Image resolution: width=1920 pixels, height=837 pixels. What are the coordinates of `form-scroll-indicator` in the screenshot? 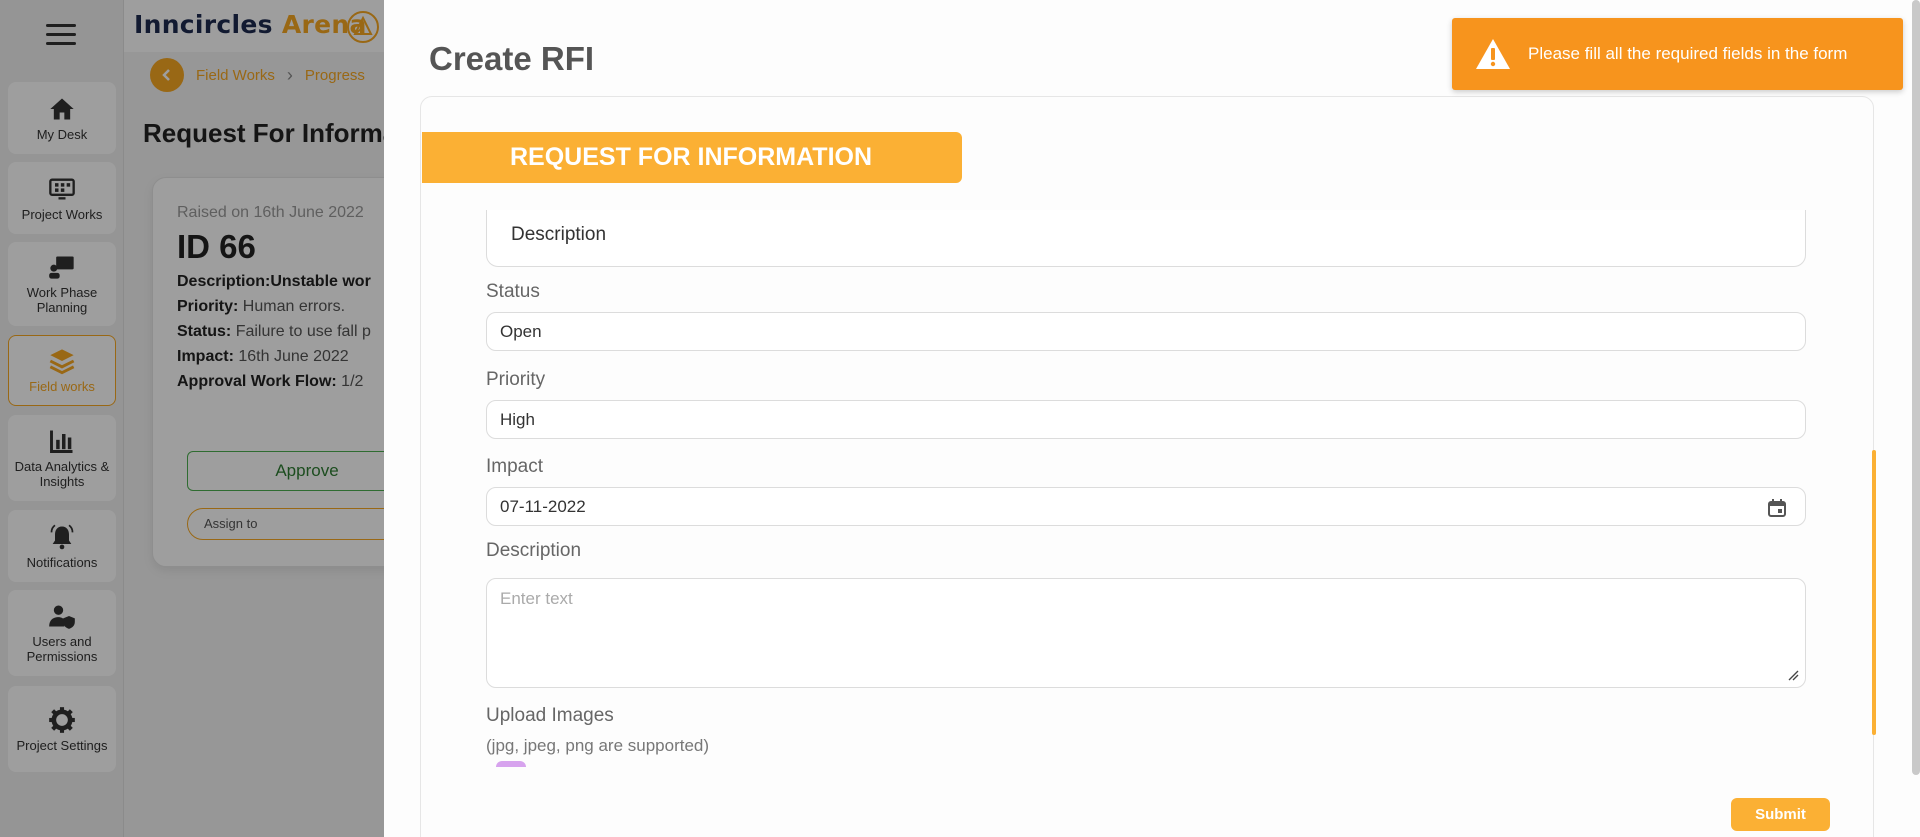 It's located at (1874, 592).